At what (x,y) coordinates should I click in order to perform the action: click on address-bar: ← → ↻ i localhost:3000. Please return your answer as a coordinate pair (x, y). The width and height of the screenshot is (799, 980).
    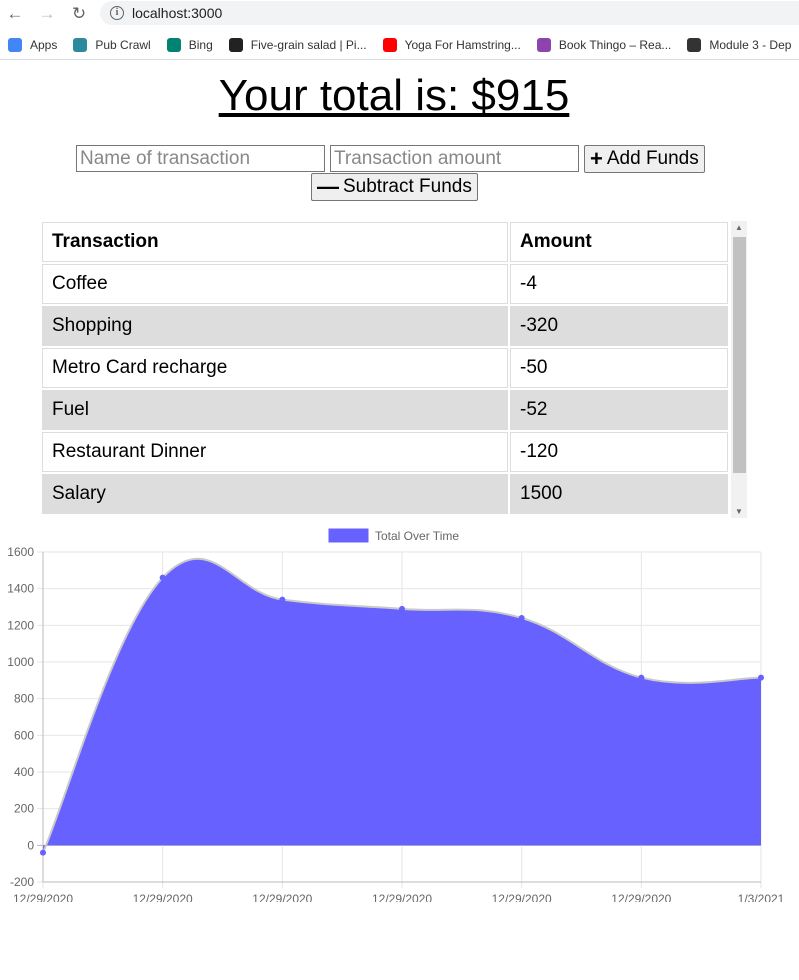
    Looking at the image, I should click on (399, 13).